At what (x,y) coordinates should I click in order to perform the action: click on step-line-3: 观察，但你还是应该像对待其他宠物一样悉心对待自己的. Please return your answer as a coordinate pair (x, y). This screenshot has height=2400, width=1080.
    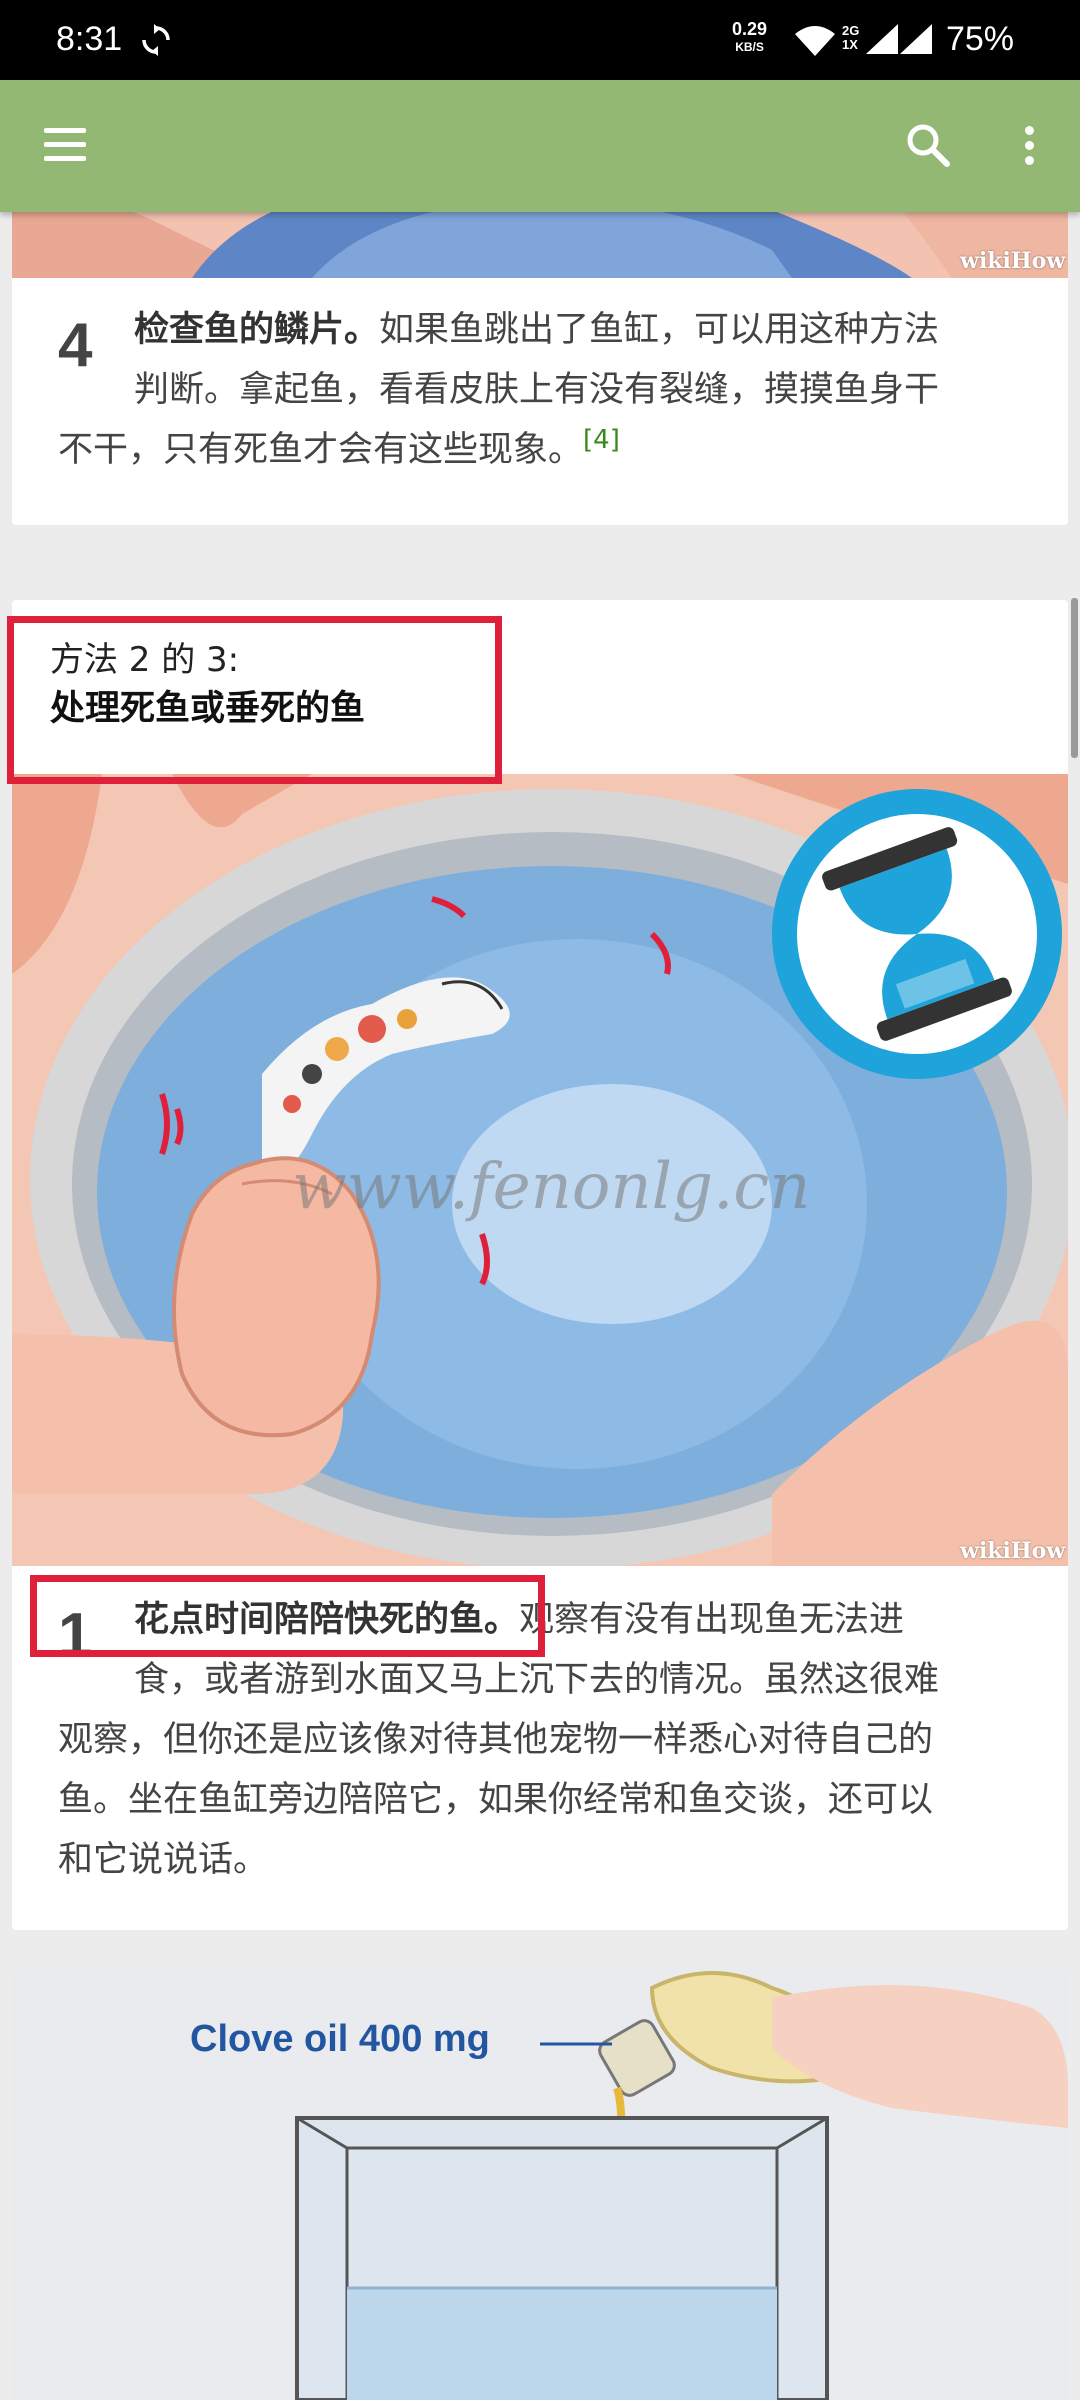
    Looking at the image, I should click on (496, 1740).